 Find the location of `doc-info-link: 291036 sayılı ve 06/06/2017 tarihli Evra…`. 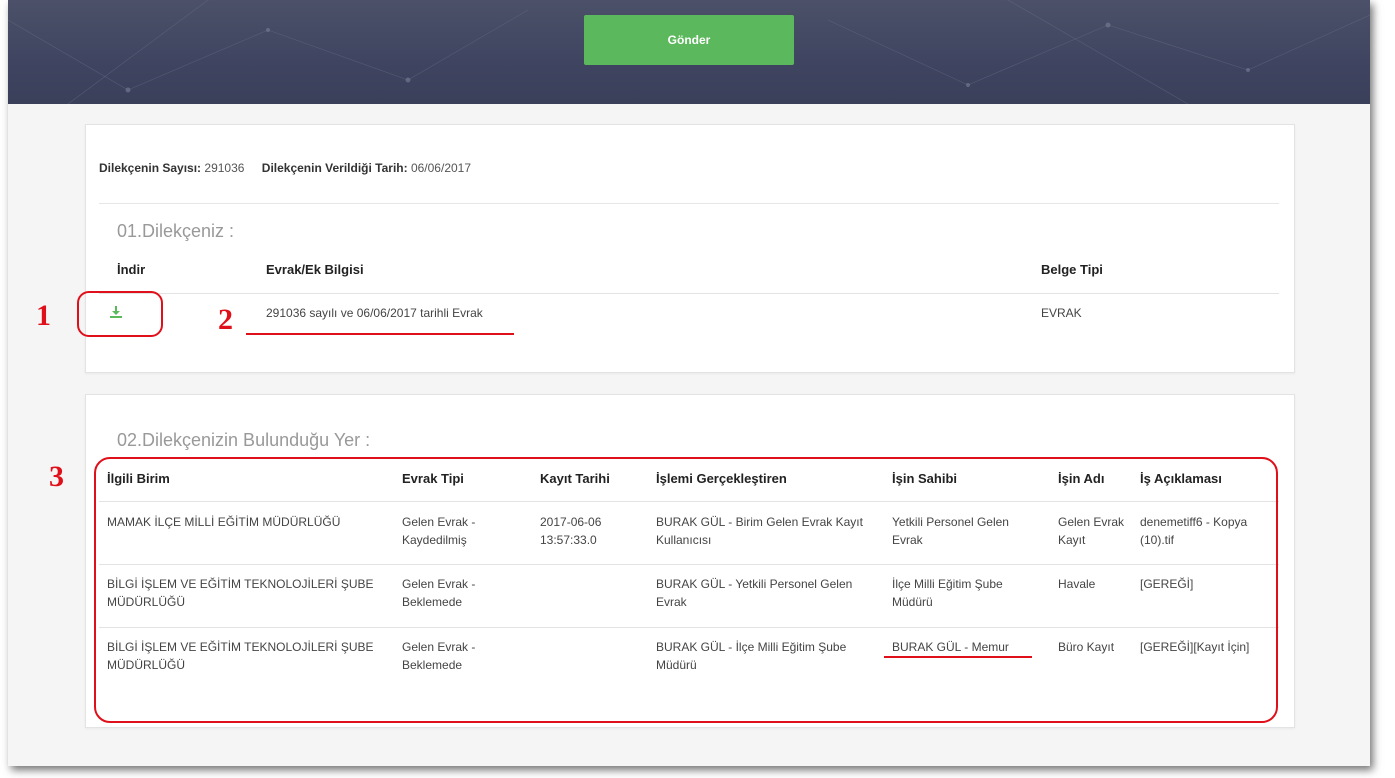

doc-info-link: 291036 sayılı ve 06/06/2017 tarihli Evra… is located at coordinates (374, 313).